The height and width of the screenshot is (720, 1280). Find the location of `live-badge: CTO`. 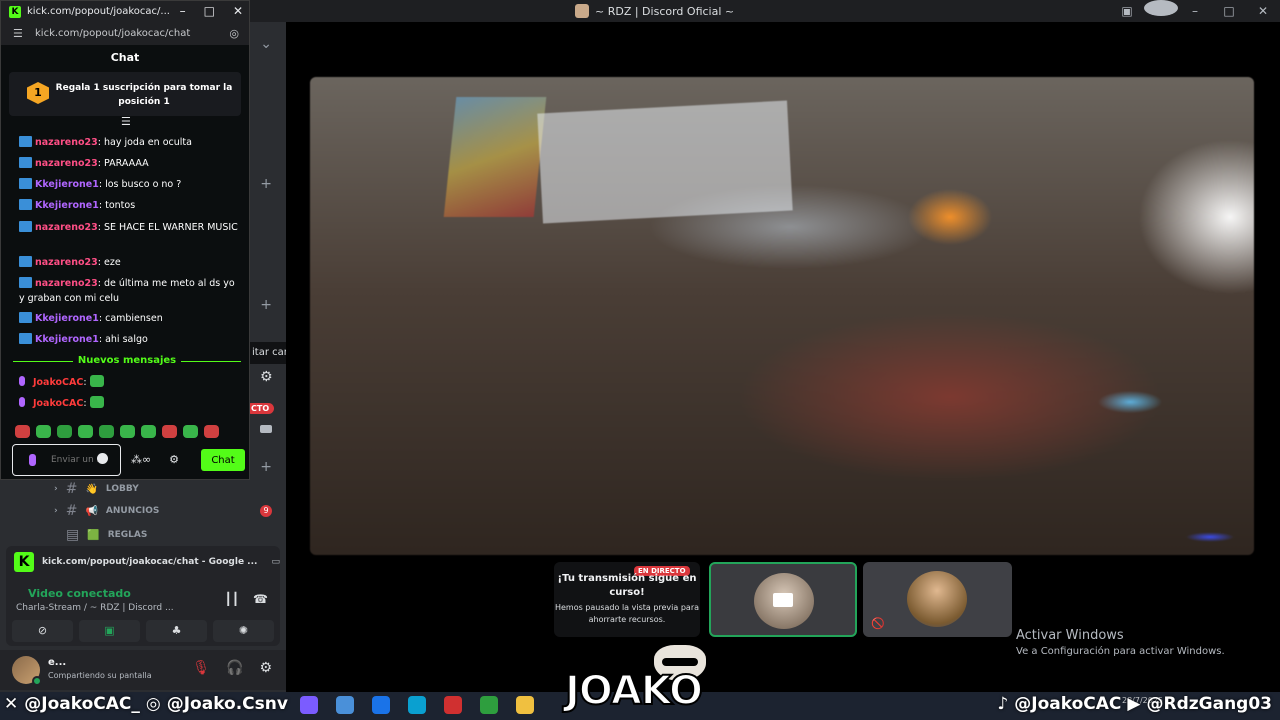

live-badge: CTO is located at coordinates (260, 408).